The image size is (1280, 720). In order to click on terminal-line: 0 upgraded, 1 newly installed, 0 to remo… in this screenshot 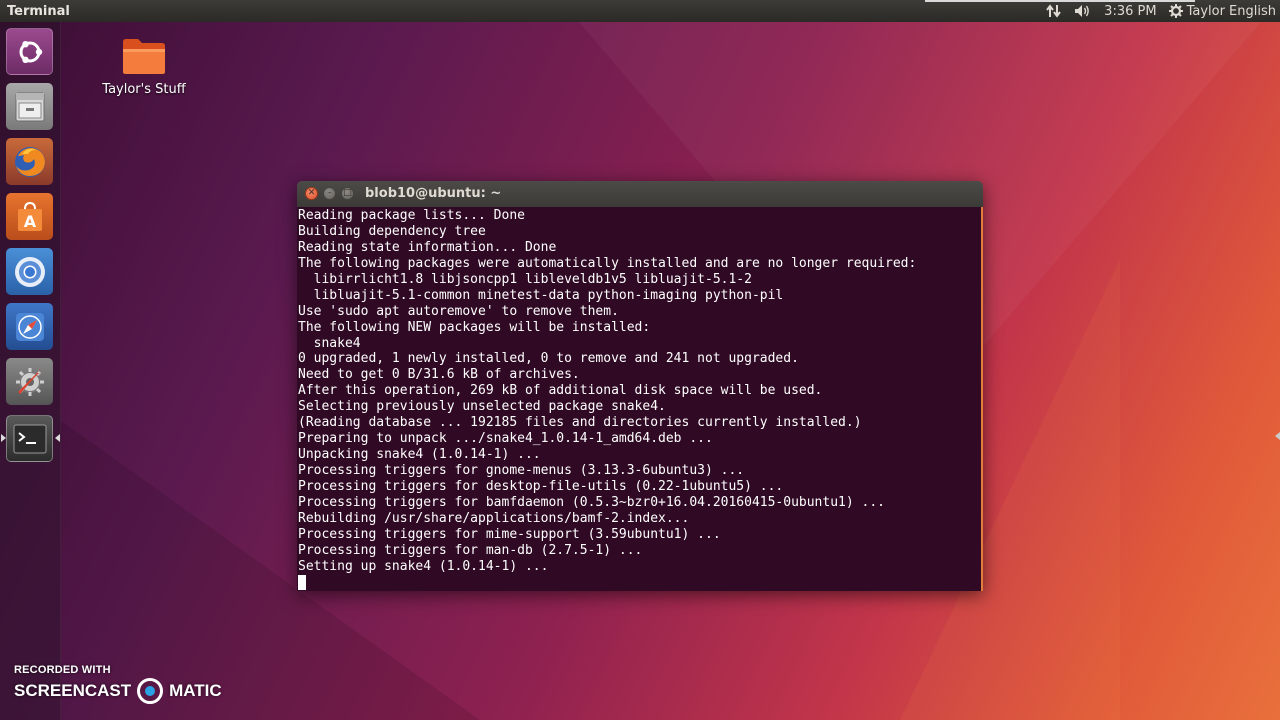, I will do `click(548, 359)`.